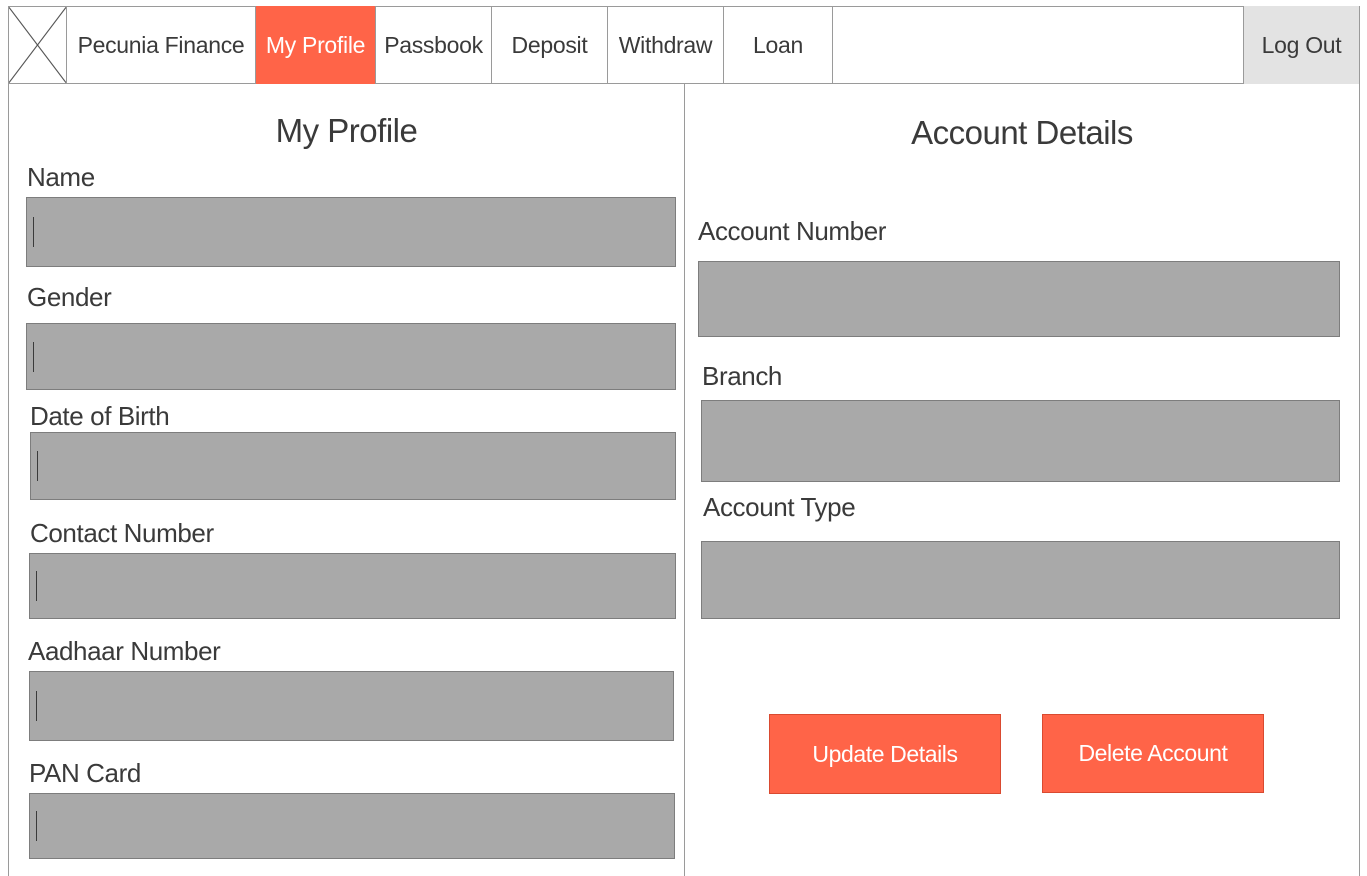 Image resolution: width=1367 pixels, height=876 pixels. Describe the element at coordinates (1019, 299) in the screenshot. I see `account-number-input` at that location.